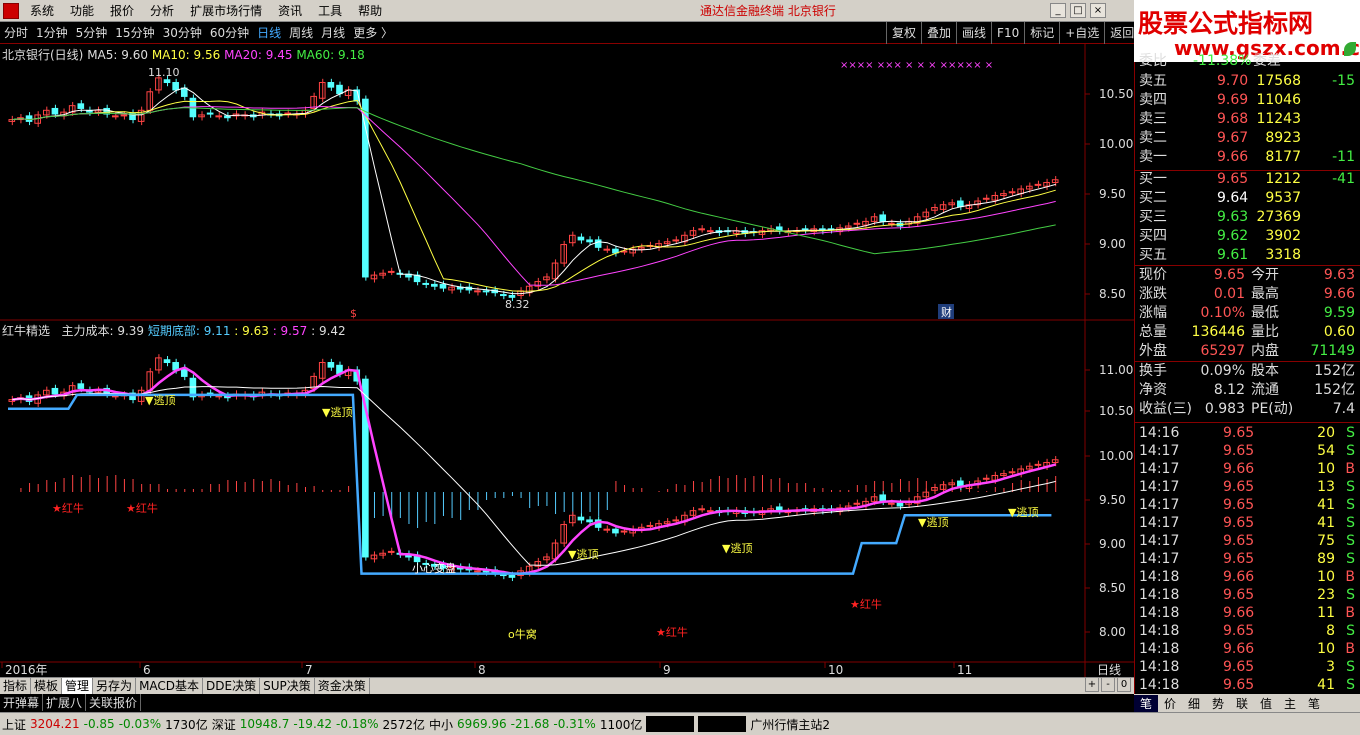  I want to click on draw-button: 画线, so click(973, 33).